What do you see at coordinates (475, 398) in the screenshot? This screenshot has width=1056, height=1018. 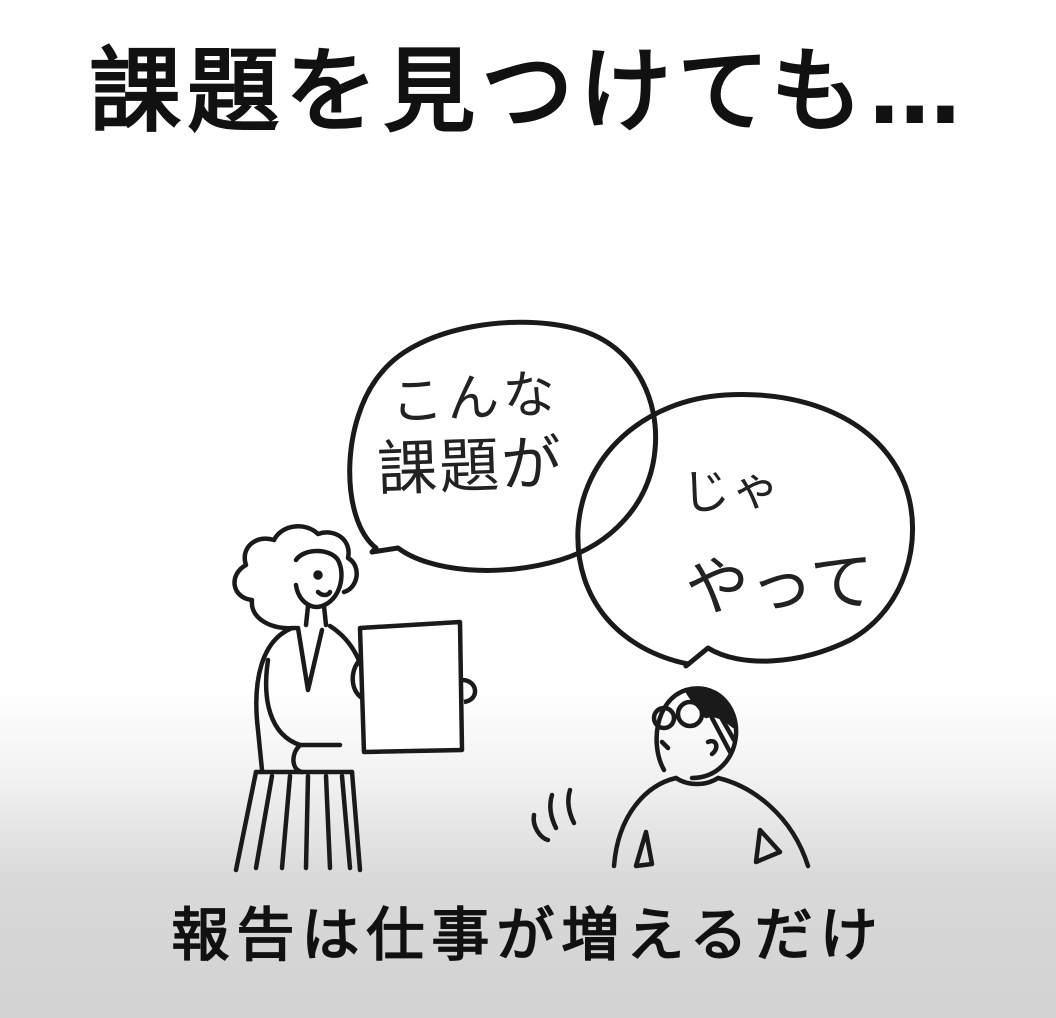 I see `bubble-left-line1: こんな` at bounding box center [475, 398].